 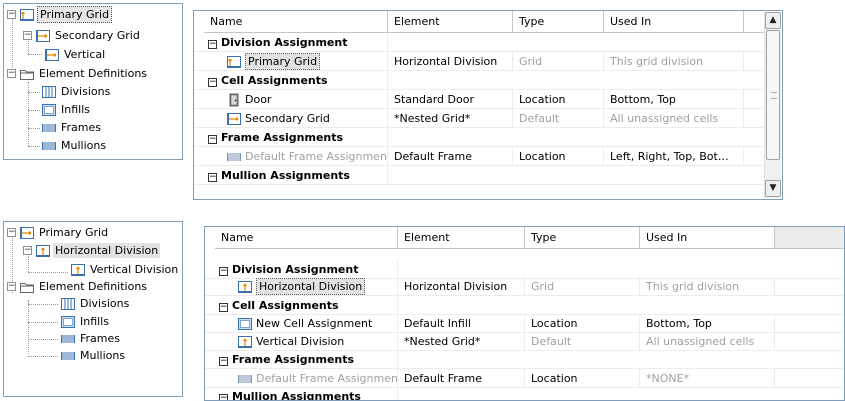 What do you see at coordinates (450, 99) in the screenshot?
I see `element-cell: Standard Door` at bounding box center [450, 99].